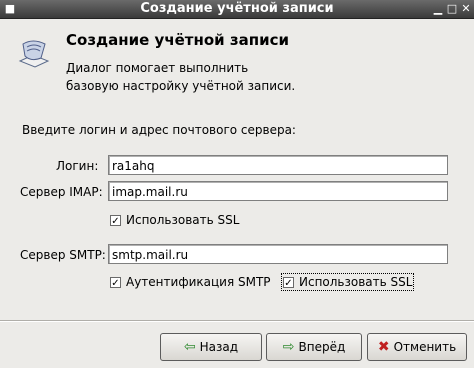 Image resolution: width=474 pixels, height=368 pixels. I want to click on imap-ssl-checkbox: ✓ Использовать SSL, so click(174, 220).